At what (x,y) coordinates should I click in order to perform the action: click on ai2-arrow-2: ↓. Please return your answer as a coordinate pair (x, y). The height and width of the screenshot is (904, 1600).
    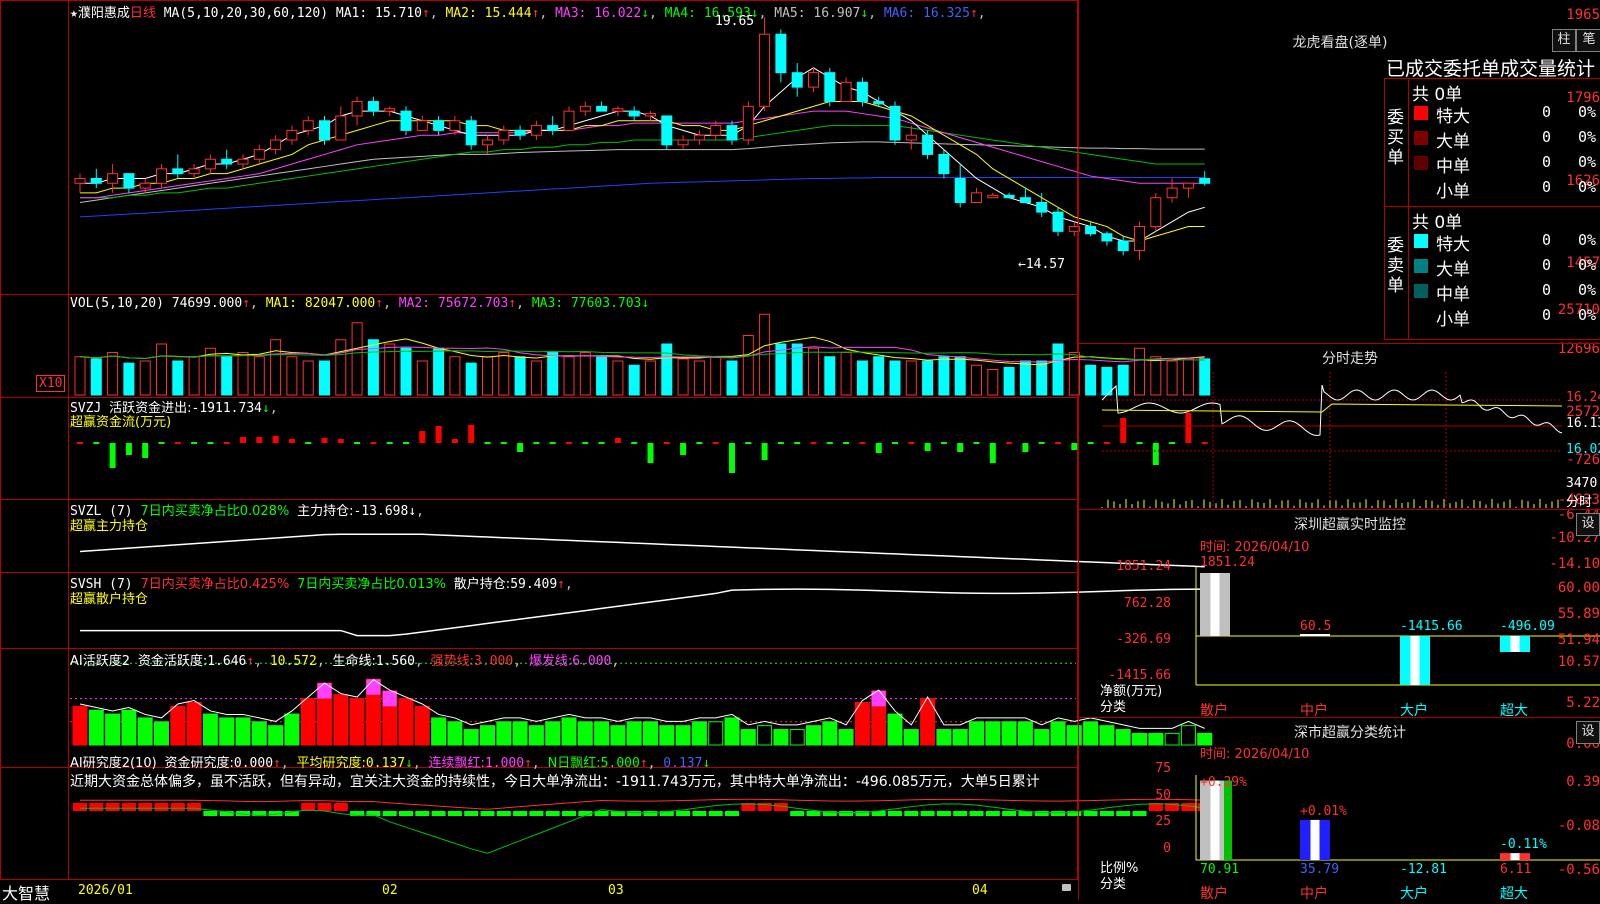
    Looking at the image, I should click on (409, 763).